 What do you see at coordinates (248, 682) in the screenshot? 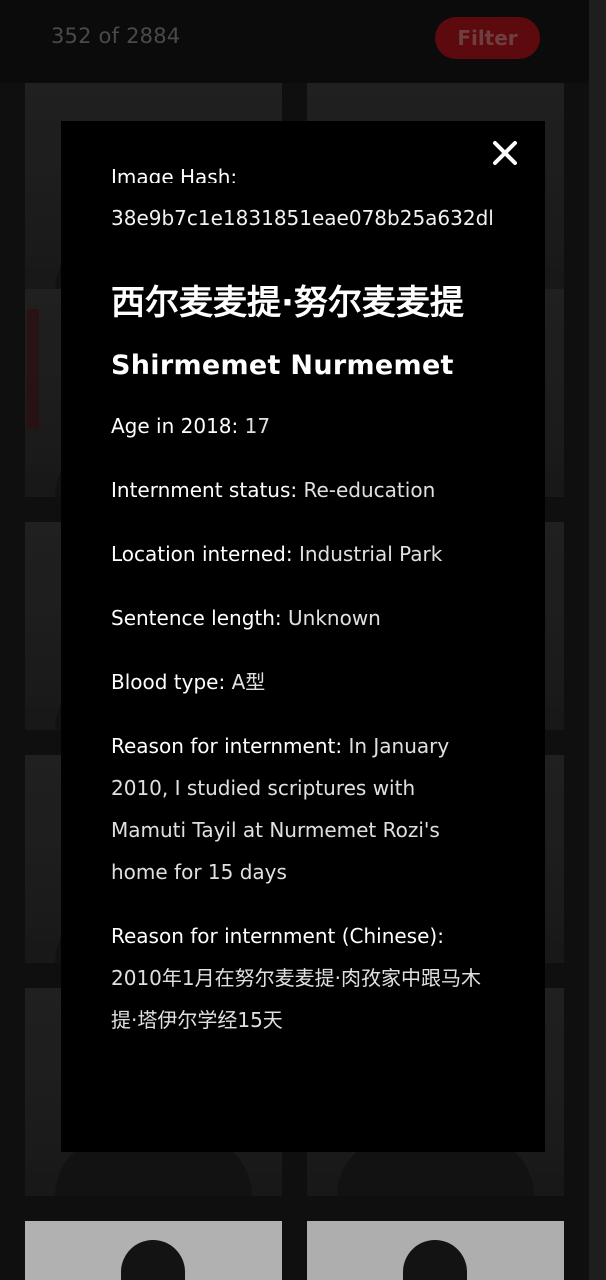
I see `field-value: A型` at bounding box center [248, 682].